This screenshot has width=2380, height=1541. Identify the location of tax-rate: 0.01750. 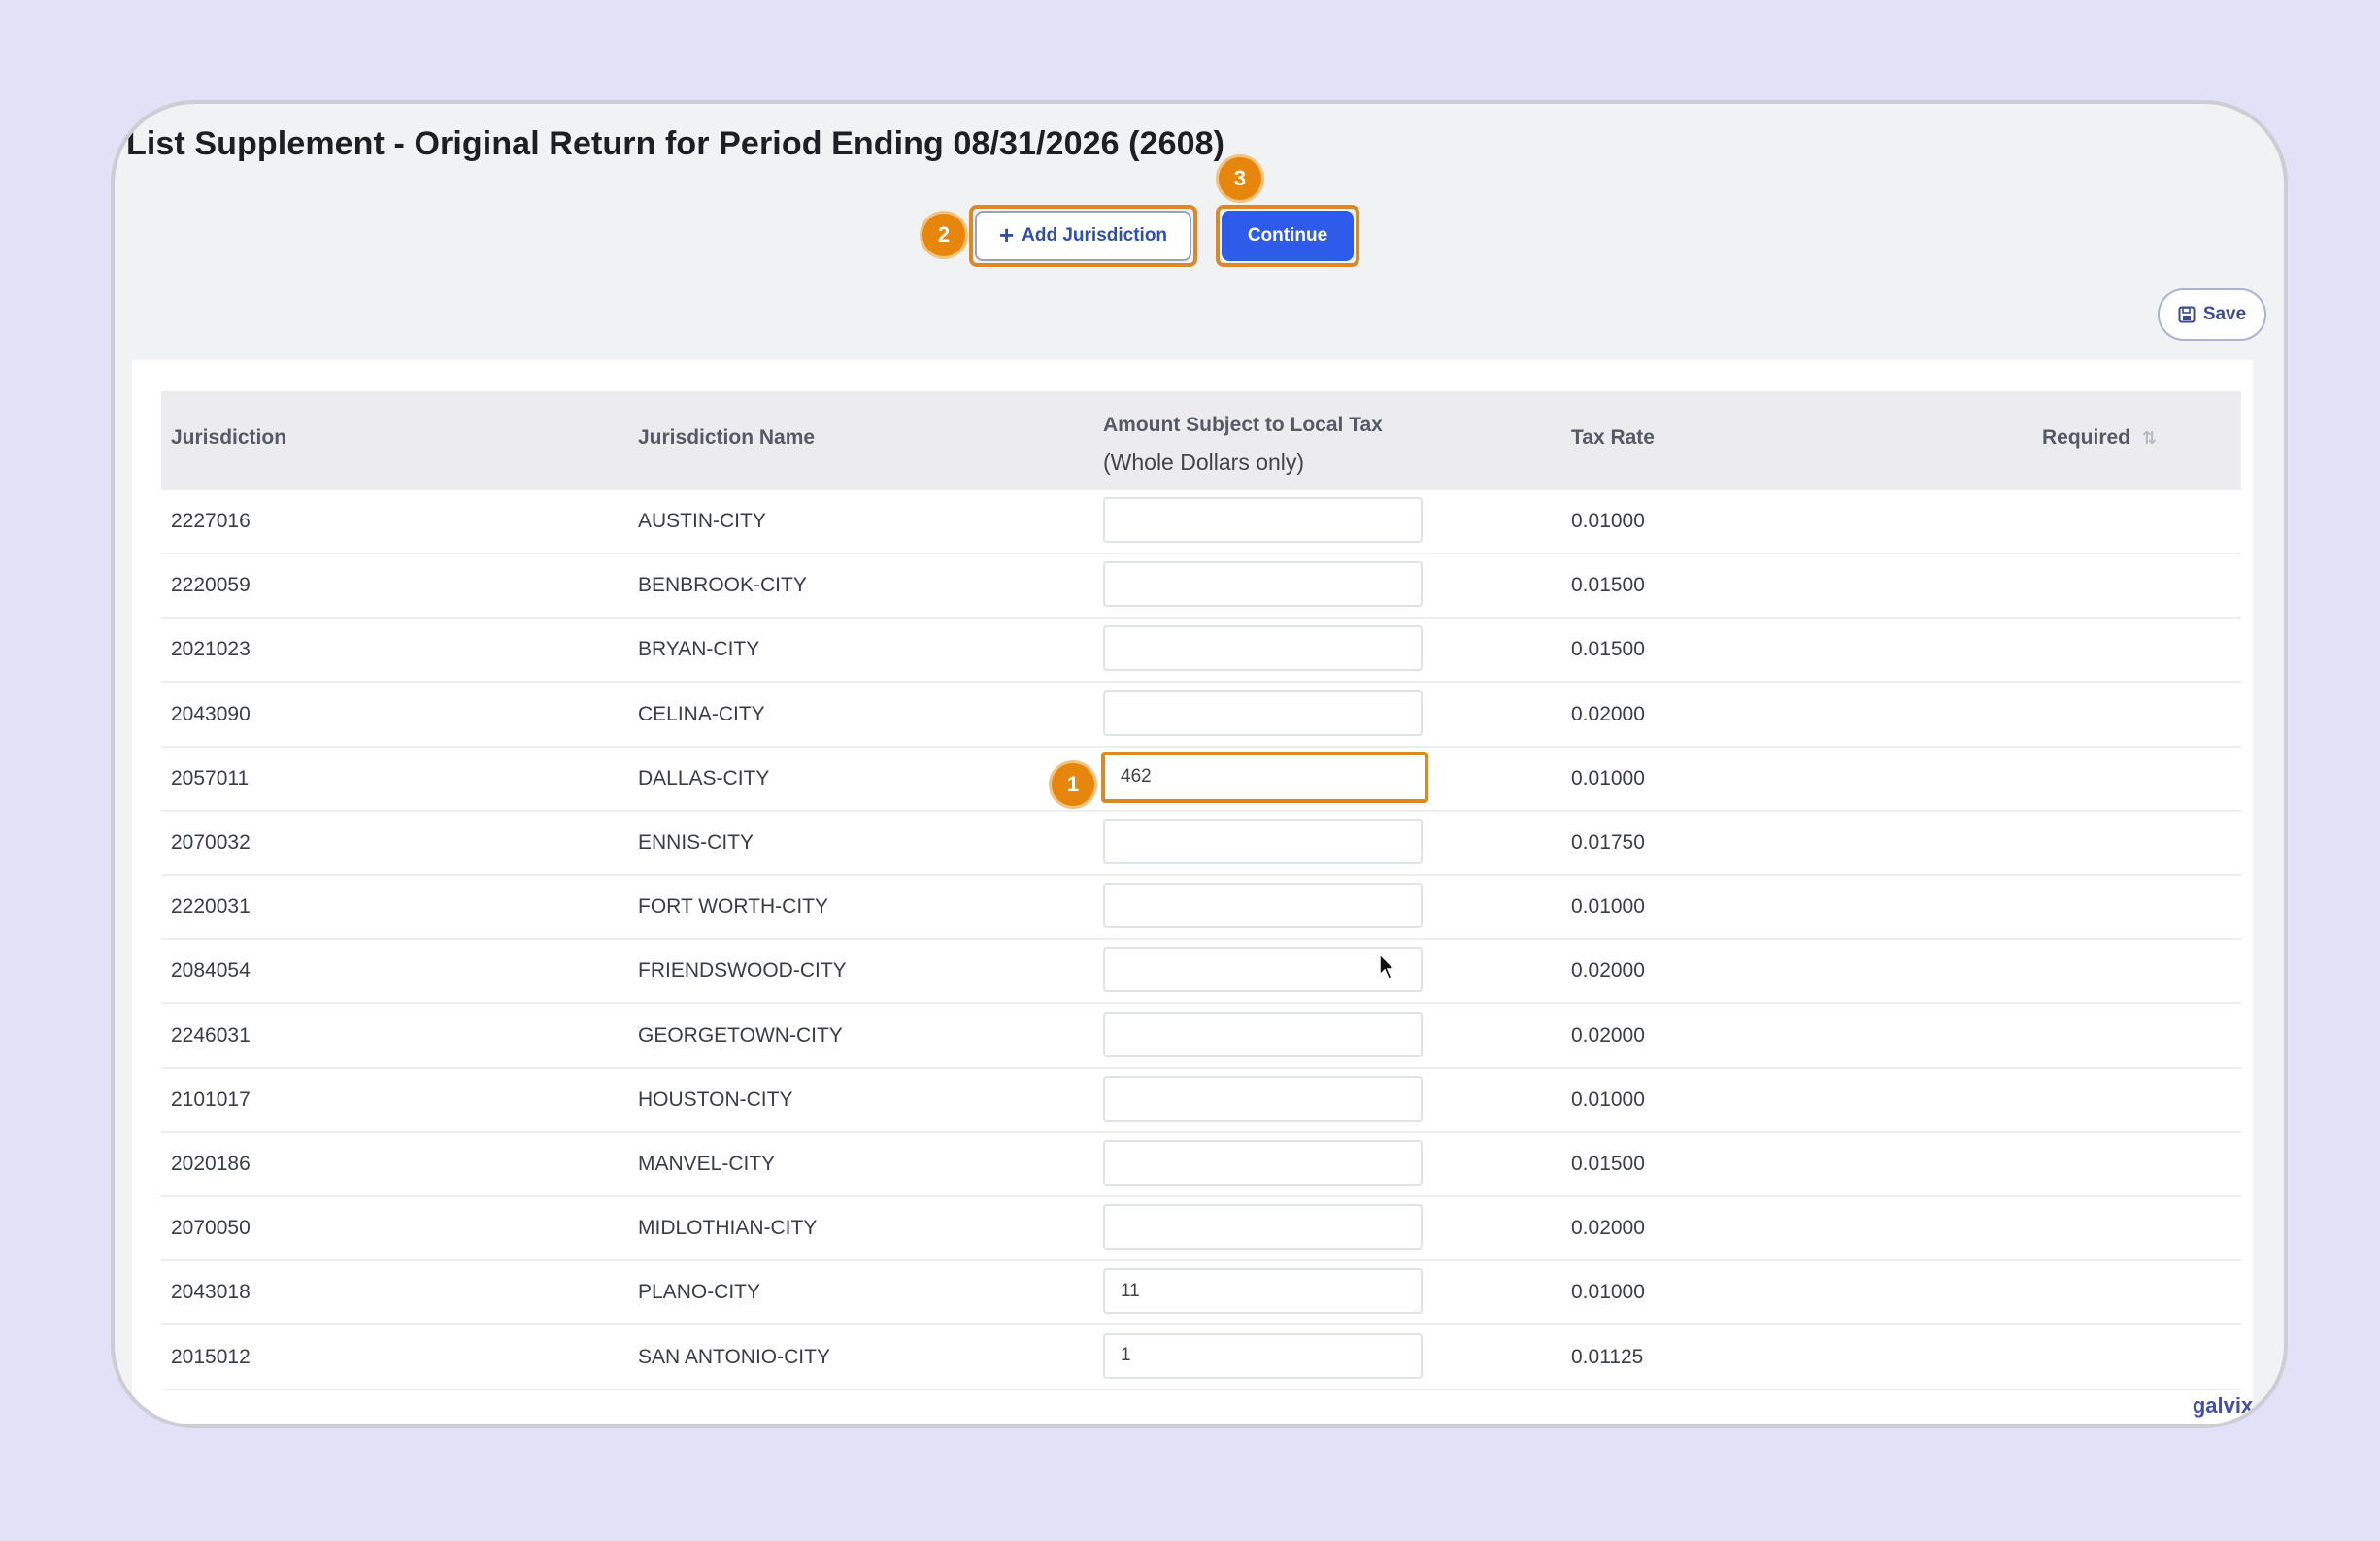
(1608, 843).